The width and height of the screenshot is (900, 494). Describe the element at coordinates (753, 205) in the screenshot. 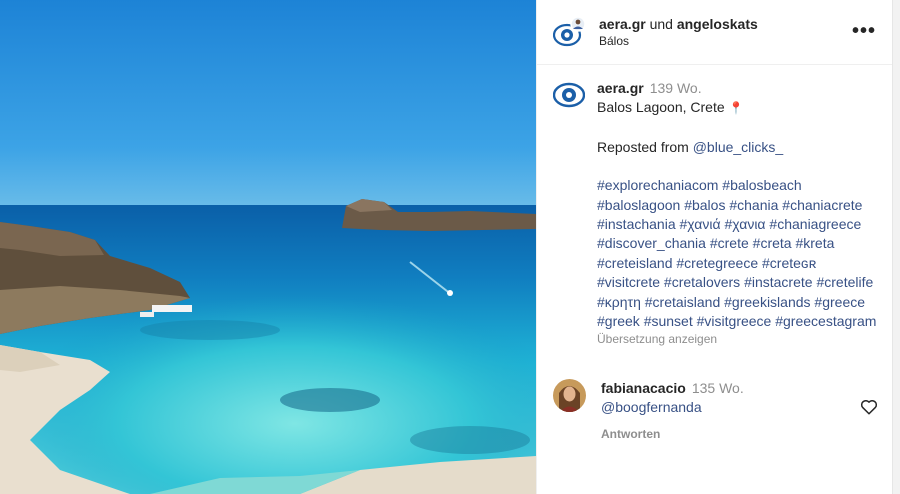

I see `hashtag-link: #chania` at that location.